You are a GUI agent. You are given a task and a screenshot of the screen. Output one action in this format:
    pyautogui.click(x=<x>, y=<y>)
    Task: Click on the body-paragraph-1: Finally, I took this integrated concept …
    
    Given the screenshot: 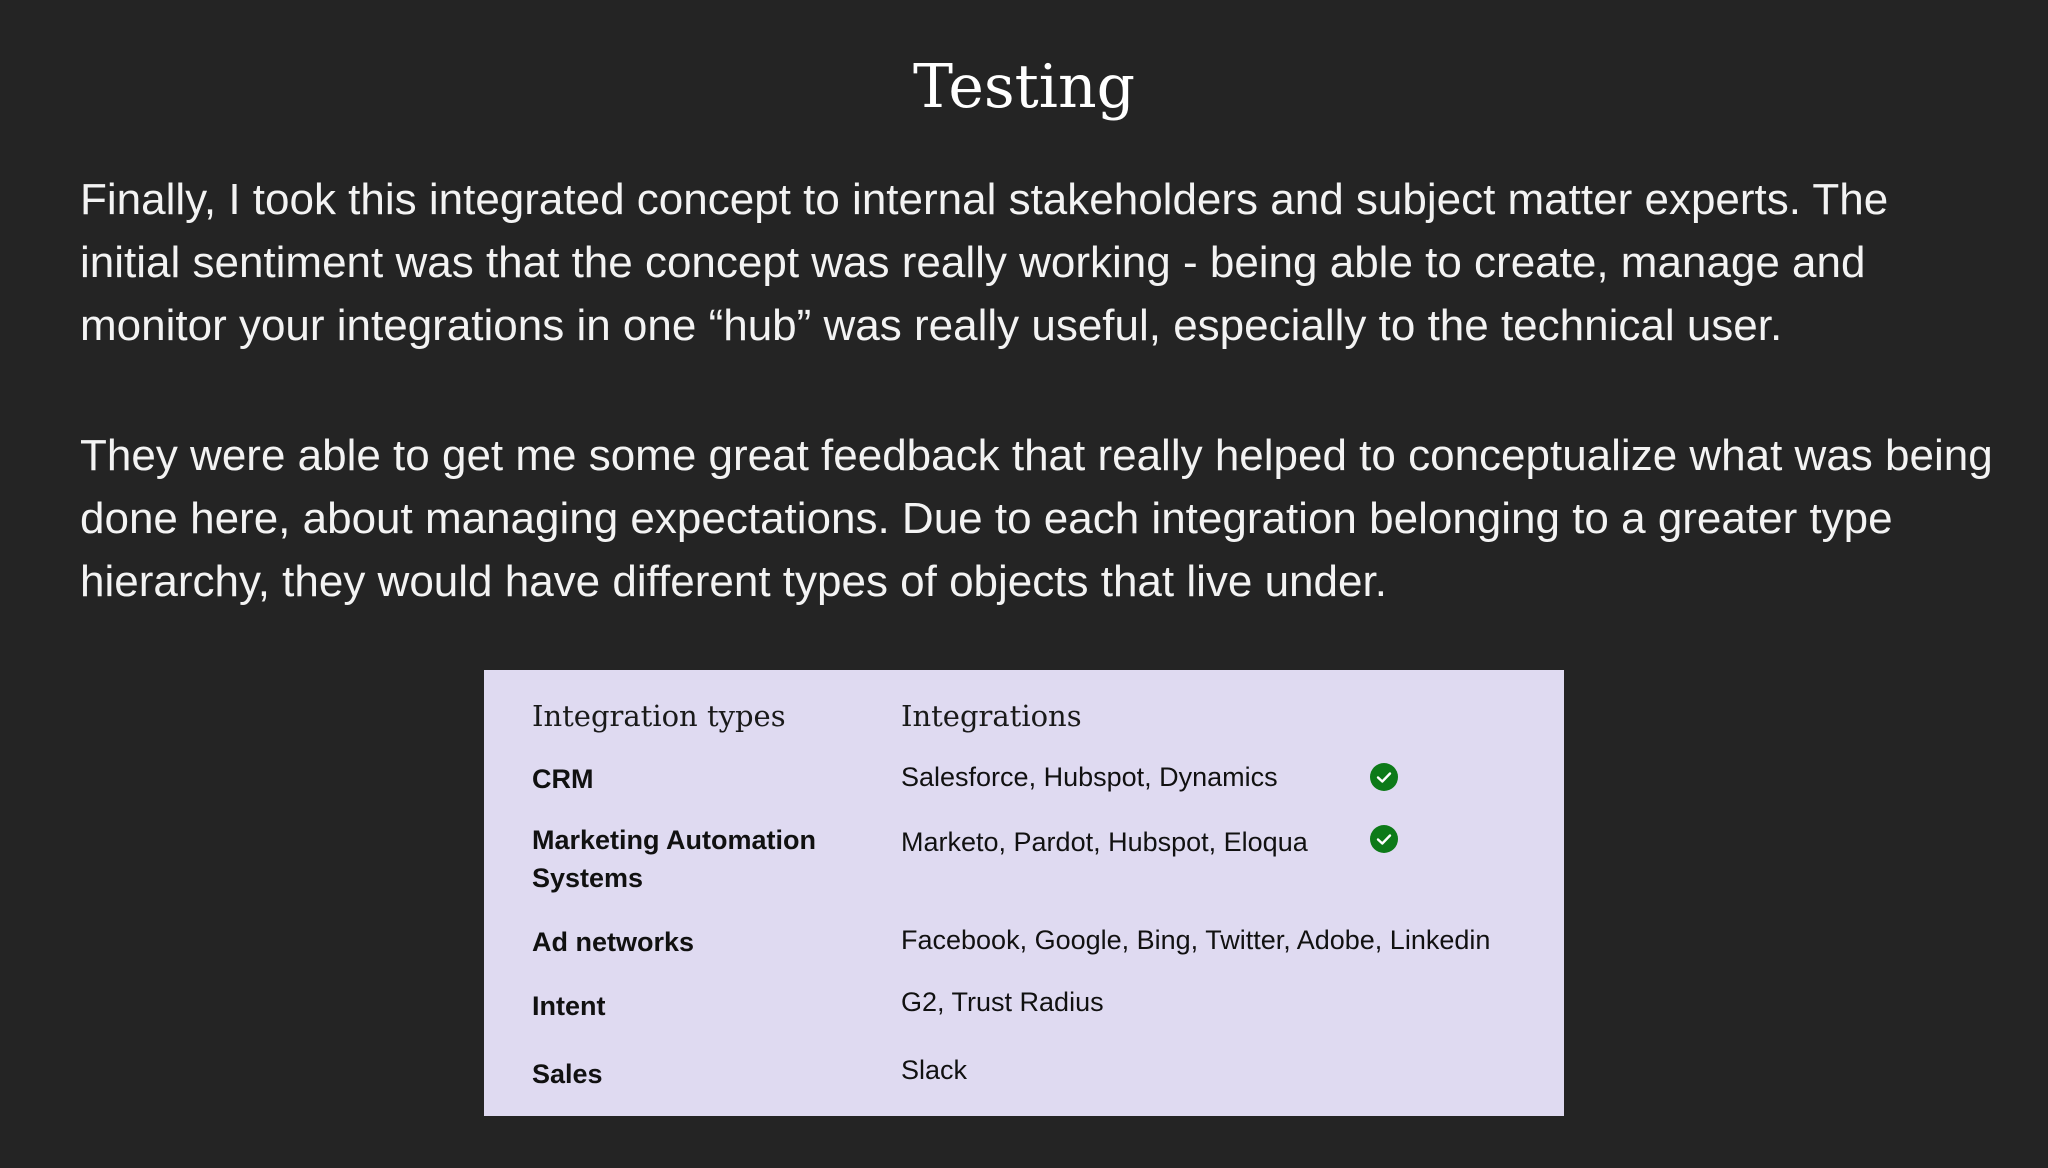 What is the action you would take?
    pyautogui.click(x=984, y=262)
    